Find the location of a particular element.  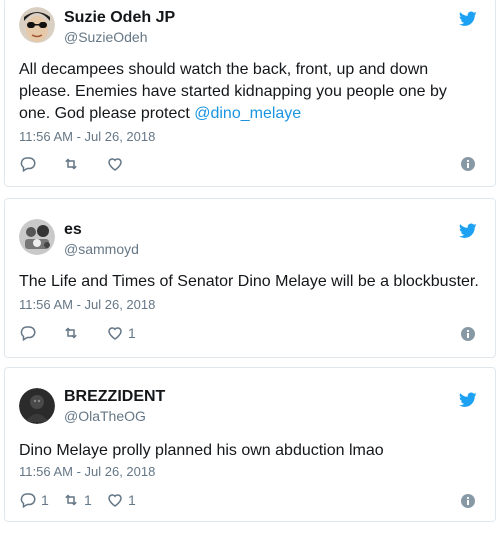

author-handle: @OlaTheOG is located at coordinates (105, 416).